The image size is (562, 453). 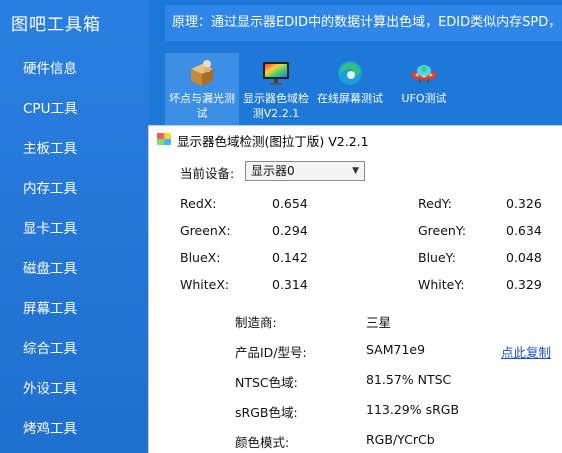 I want to click on red-y-value: 0.326, so click(x=524, y=203).